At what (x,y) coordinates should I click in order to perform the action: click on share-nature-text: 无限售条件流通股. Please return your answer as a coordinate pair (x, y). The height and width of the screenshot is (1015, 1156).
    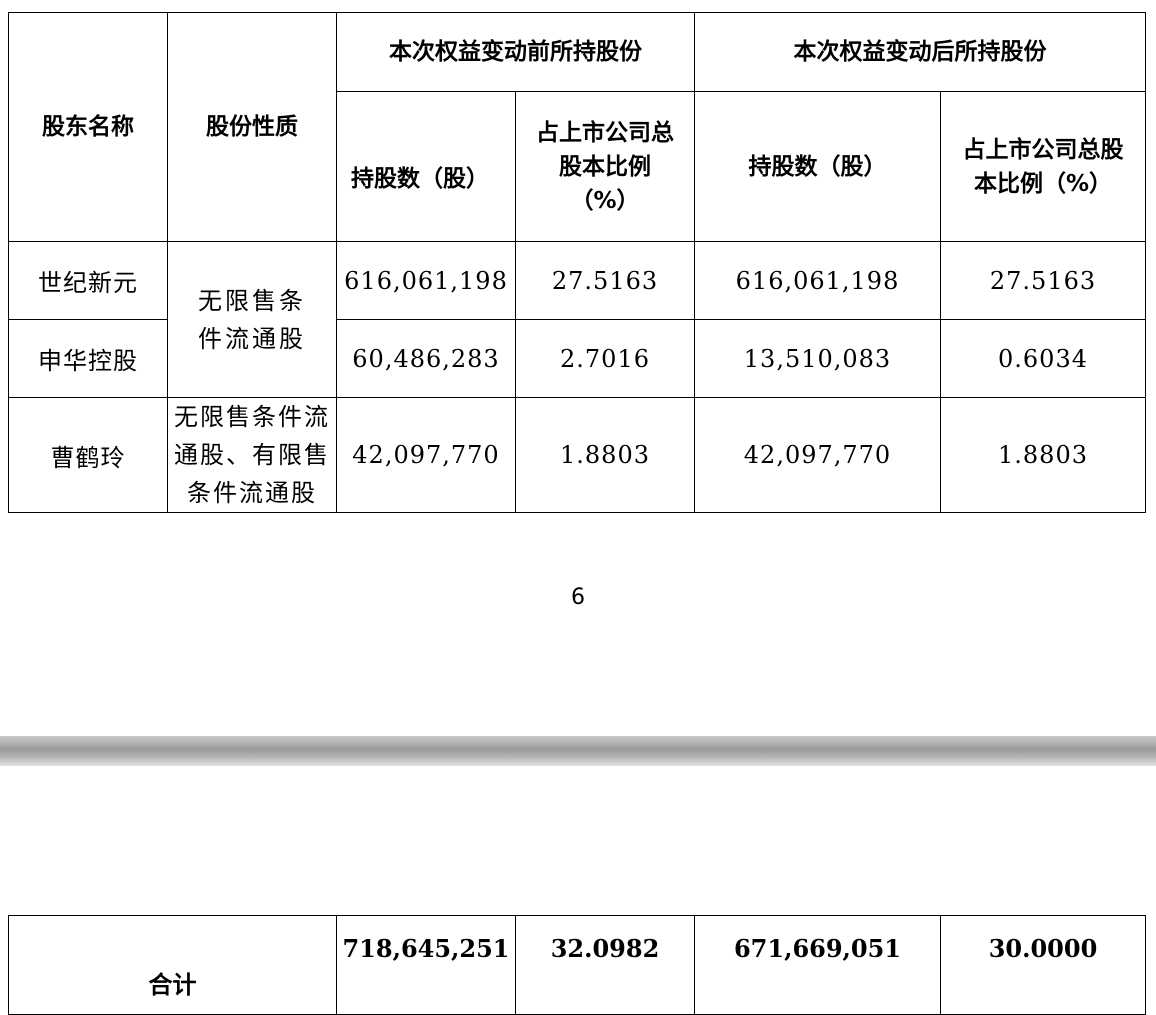
    Looking at the image, I should click on (252, 319).